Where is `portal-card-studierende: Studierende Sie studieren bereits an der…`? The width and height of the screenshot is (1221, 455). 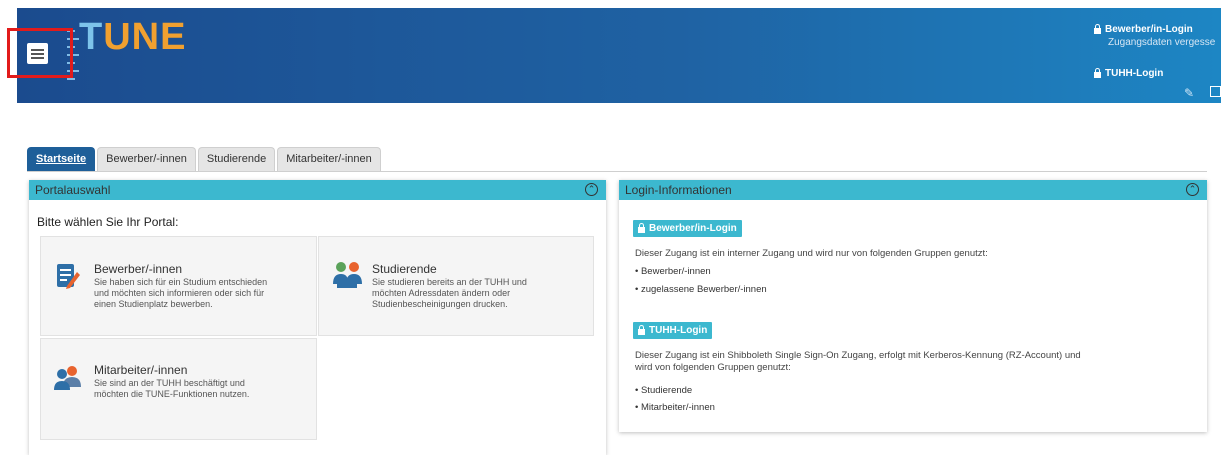
portal-card-studierende: Studierende Sie studieren bereits an der… is located at coordinates (456, 286).